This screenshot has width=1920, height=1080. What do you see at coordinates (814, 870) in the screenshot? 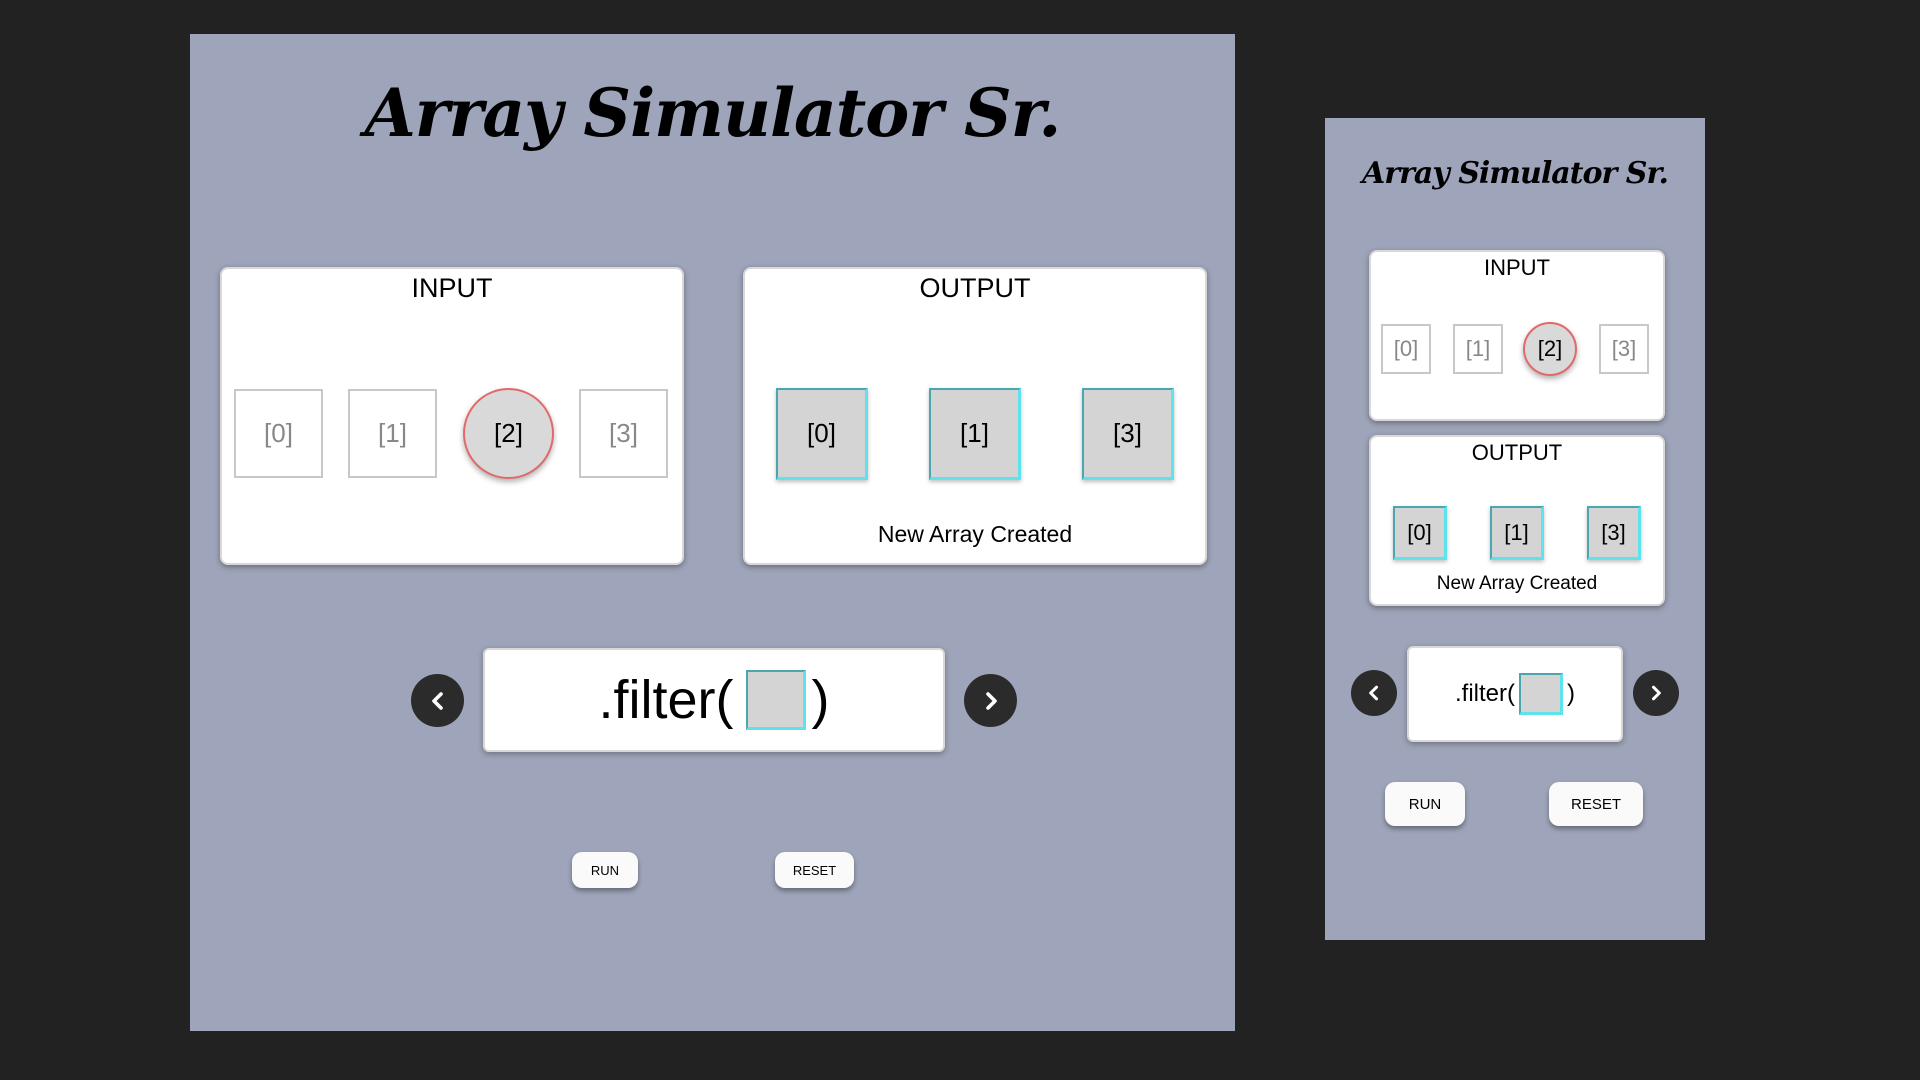
I see `reset-button: RESET` at bounding box center [814, 870].